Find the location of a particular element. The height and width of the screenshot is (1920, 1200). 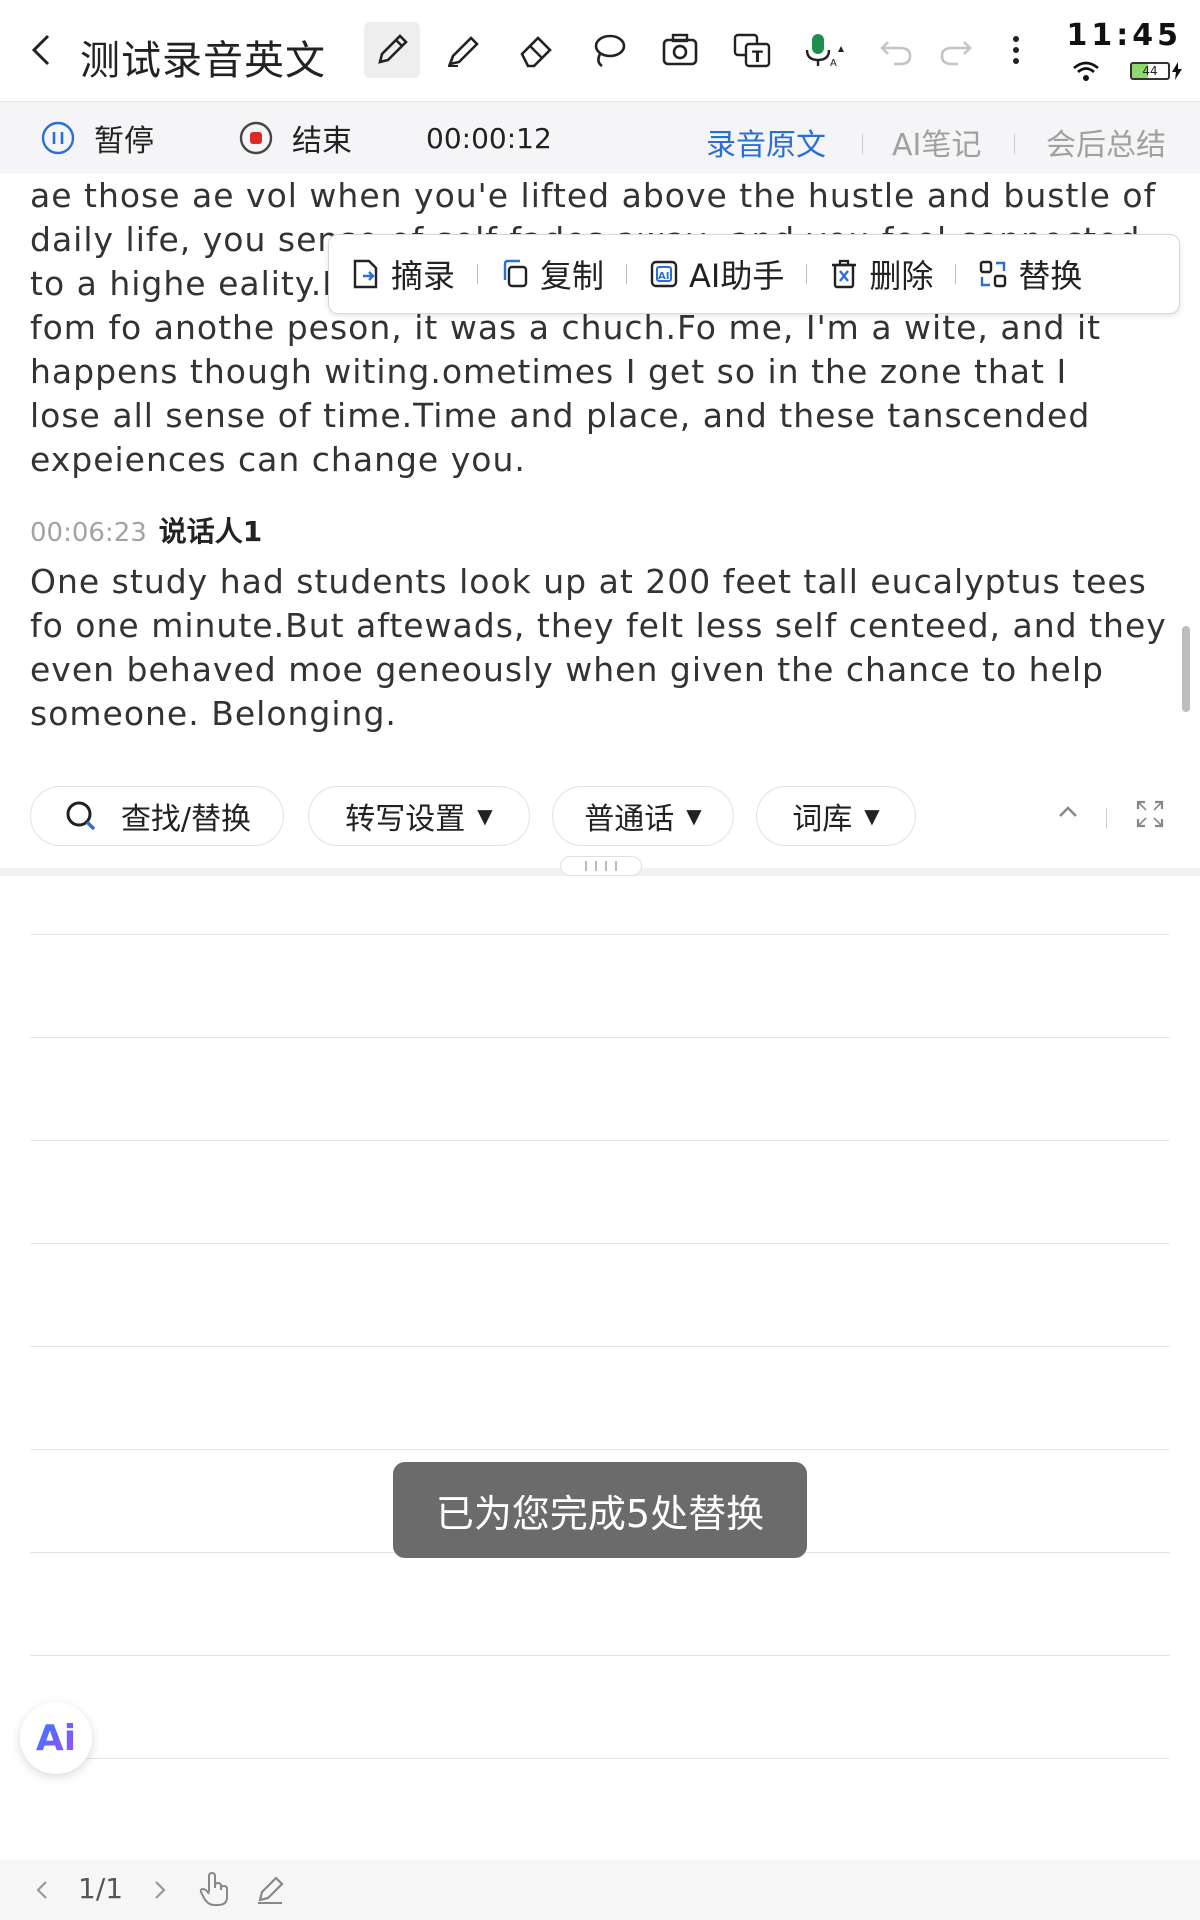

lexicon-dropdown: 词库 ▼ is located at coordinates (836, 816).